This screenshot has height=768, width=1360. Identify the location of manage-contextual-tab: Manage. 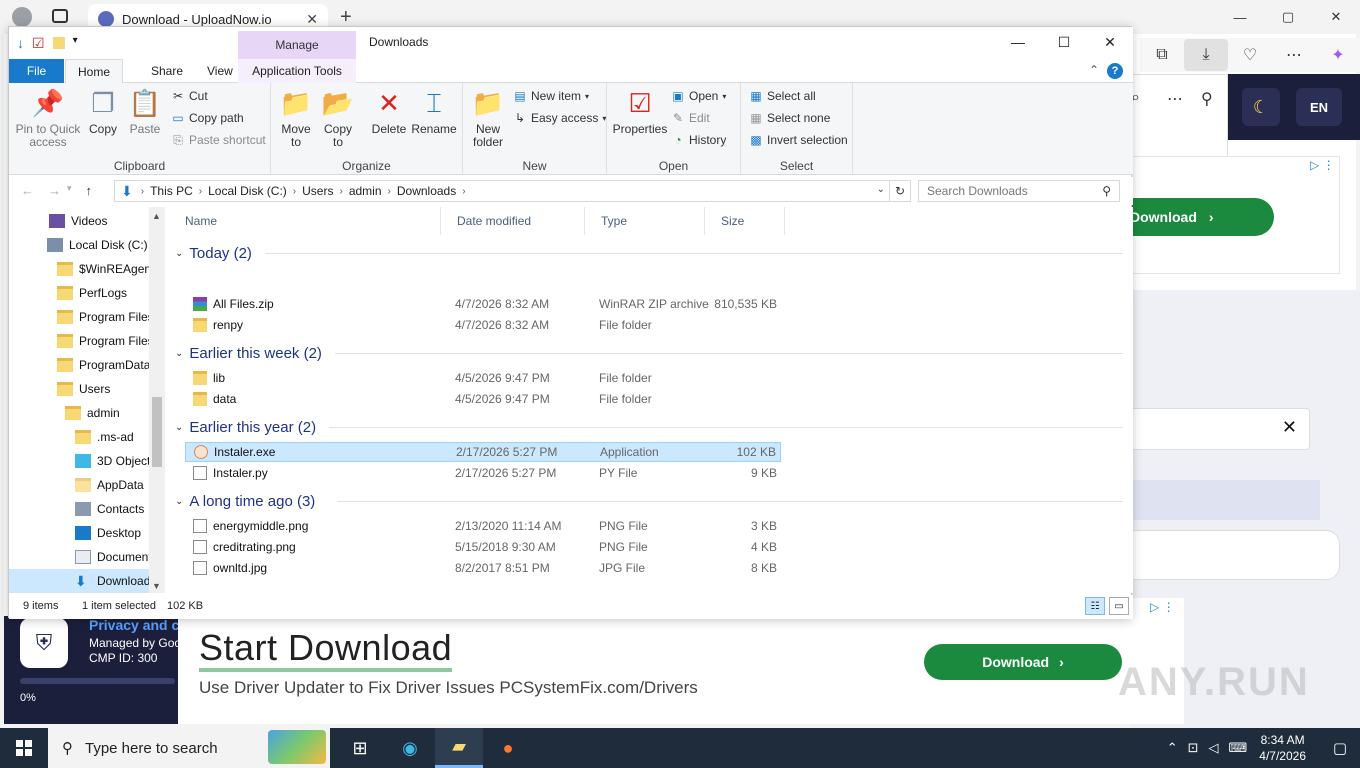
(297, 45).